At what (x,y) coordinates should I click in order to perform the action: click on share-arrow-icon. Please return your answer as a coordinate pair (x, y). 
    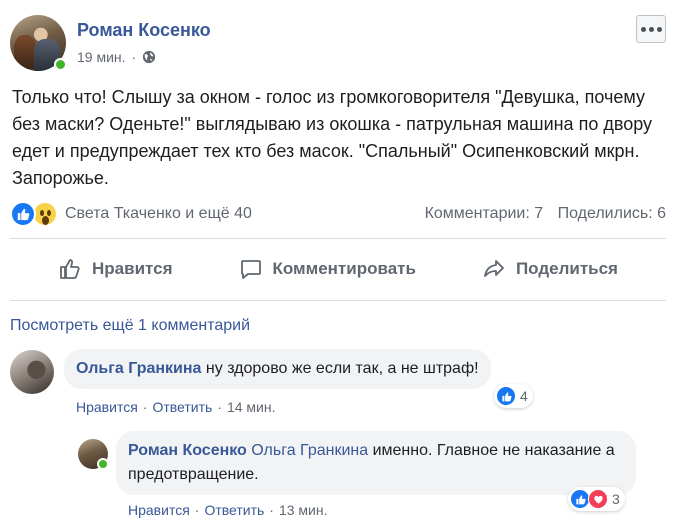
    Looking at the image, I should click on (494, 268).